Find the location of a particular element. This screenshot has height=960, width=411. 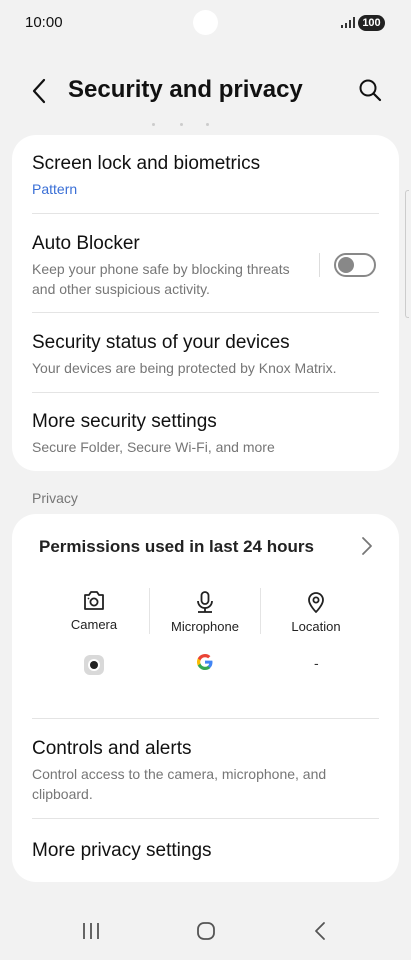

camera-cutout is located at coordinates (205, 22).